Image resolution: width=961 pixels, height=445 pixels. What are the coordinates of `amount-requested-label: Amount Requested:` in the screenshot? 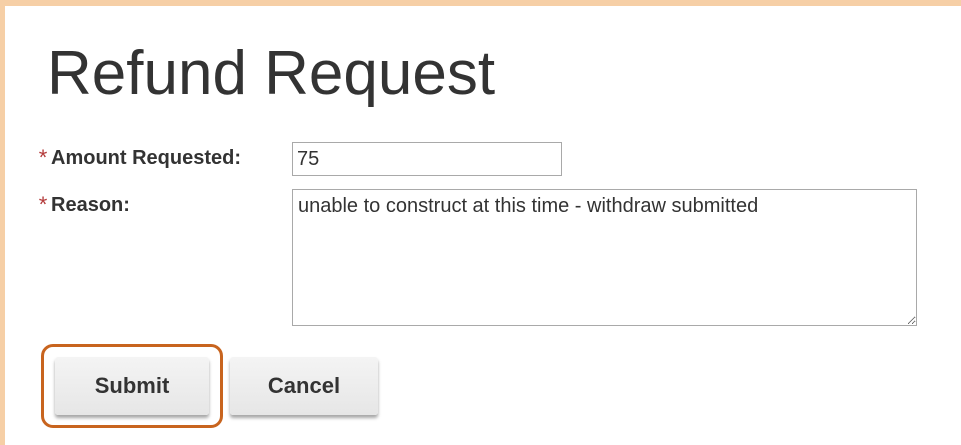 It's located at (146, 158).